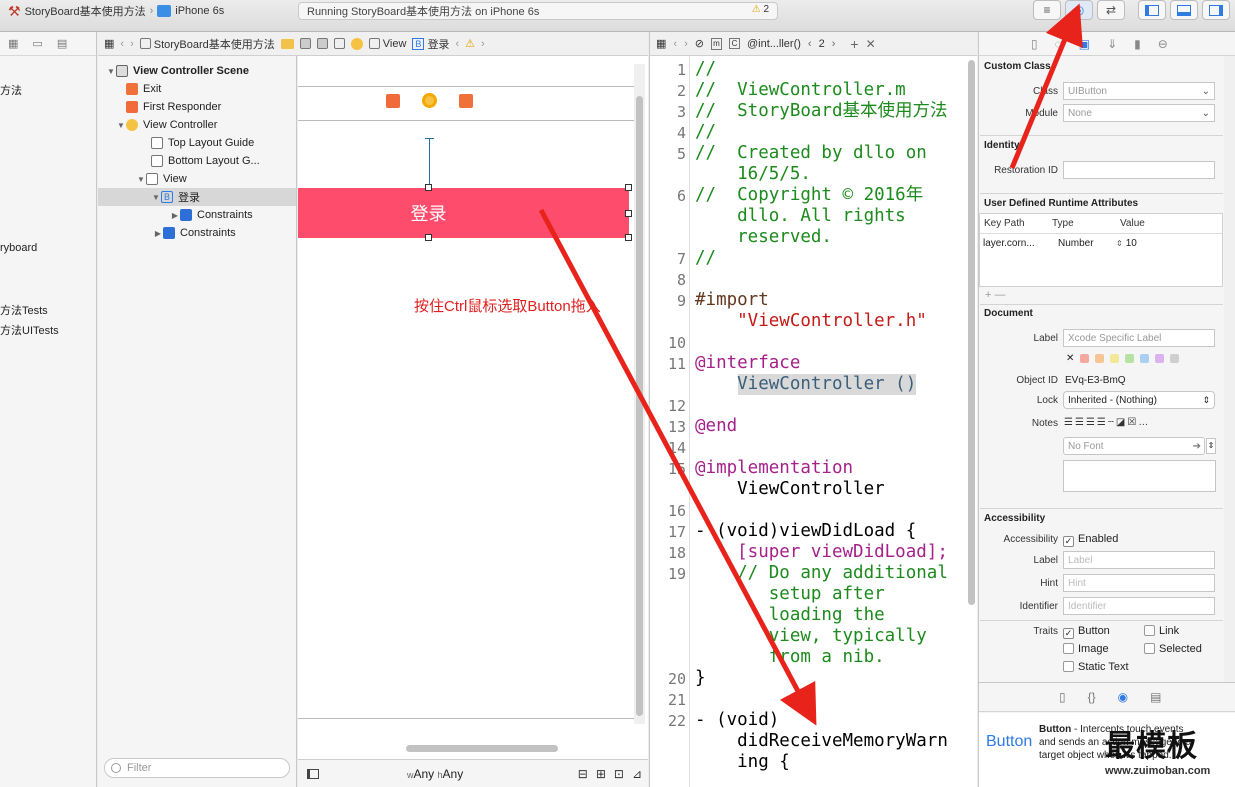 This screenshot has height=787, width=1235. I want to click on dash-icon: ┄, so click(1111, 422).